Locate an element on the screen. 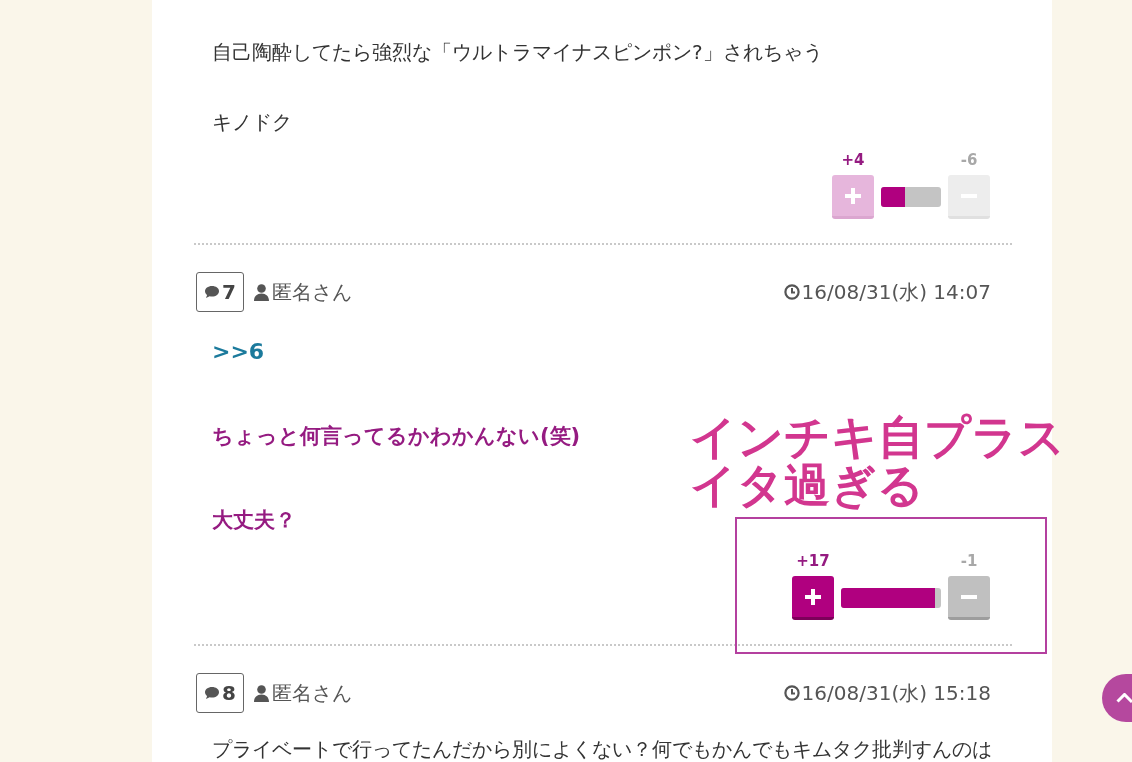 Image resolution: width=1132 pixels, height=762 pixels. upvote-button is located at coordinates (813, 598).